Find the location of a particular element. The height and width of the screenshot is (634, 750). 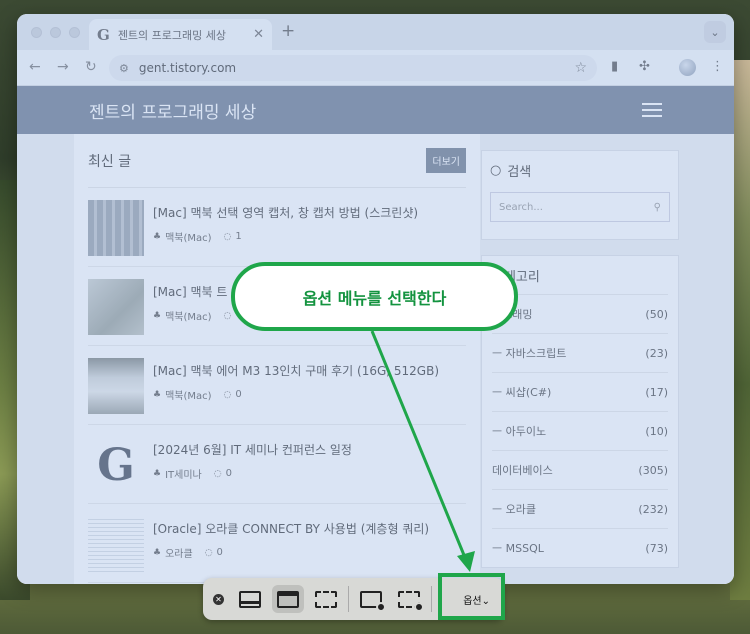

category-count: (23) is located at coordinates (656, 353).